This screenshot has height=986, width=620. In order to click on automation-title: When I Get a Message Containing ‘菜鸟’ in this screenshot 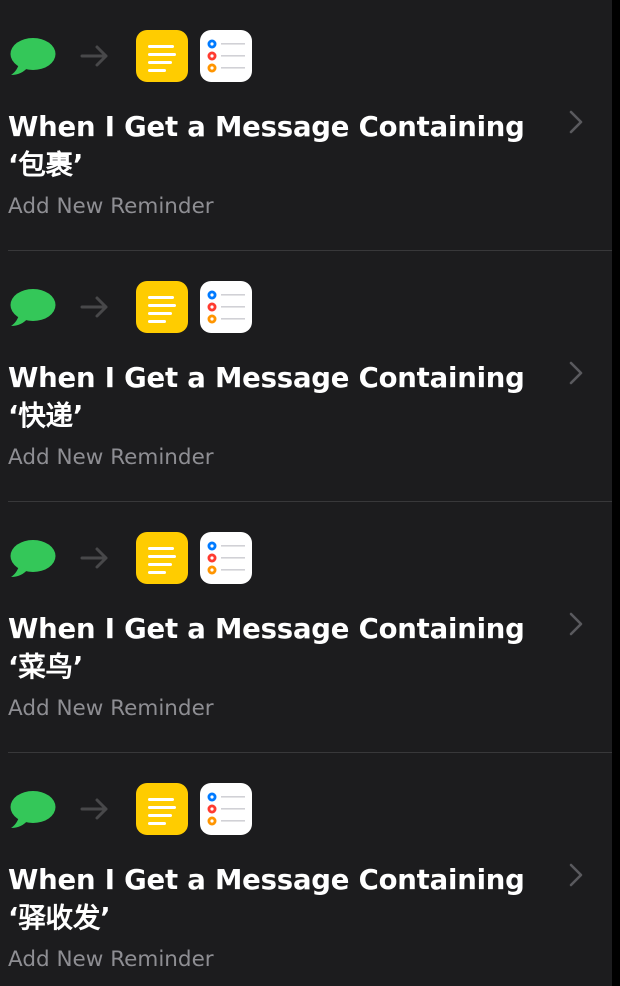, I will do `click(266, 648)`.